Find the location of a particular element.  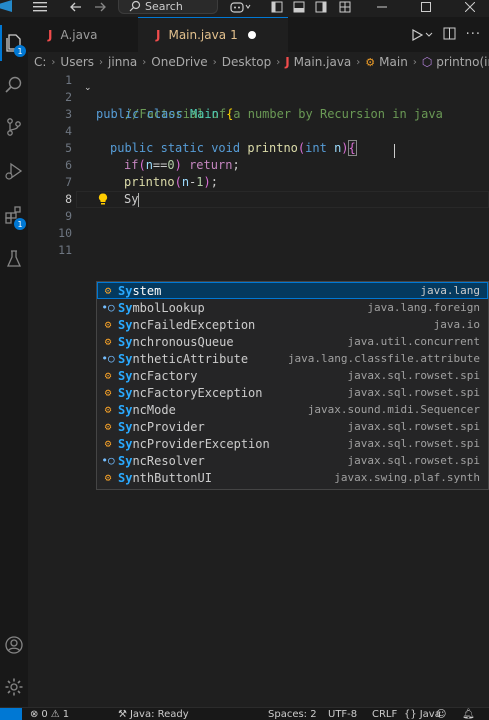

suggestion-detail: java.io is located at coordinates (456, 324).